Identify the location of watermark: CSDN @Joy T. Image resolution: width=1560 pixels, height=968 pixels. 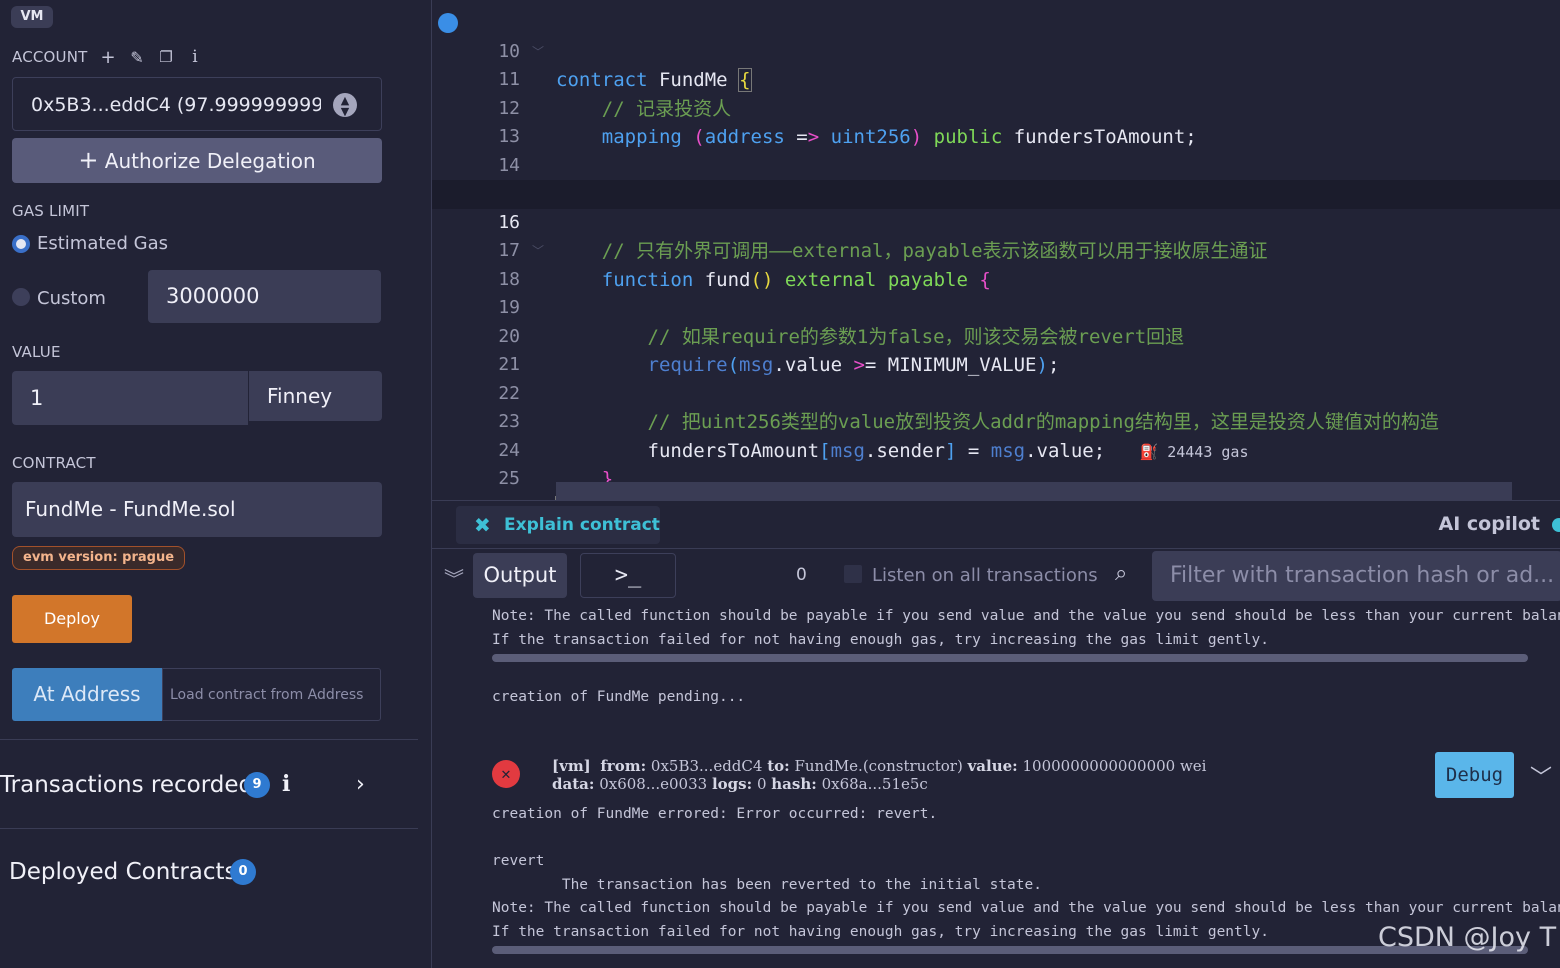
(1467, 937).